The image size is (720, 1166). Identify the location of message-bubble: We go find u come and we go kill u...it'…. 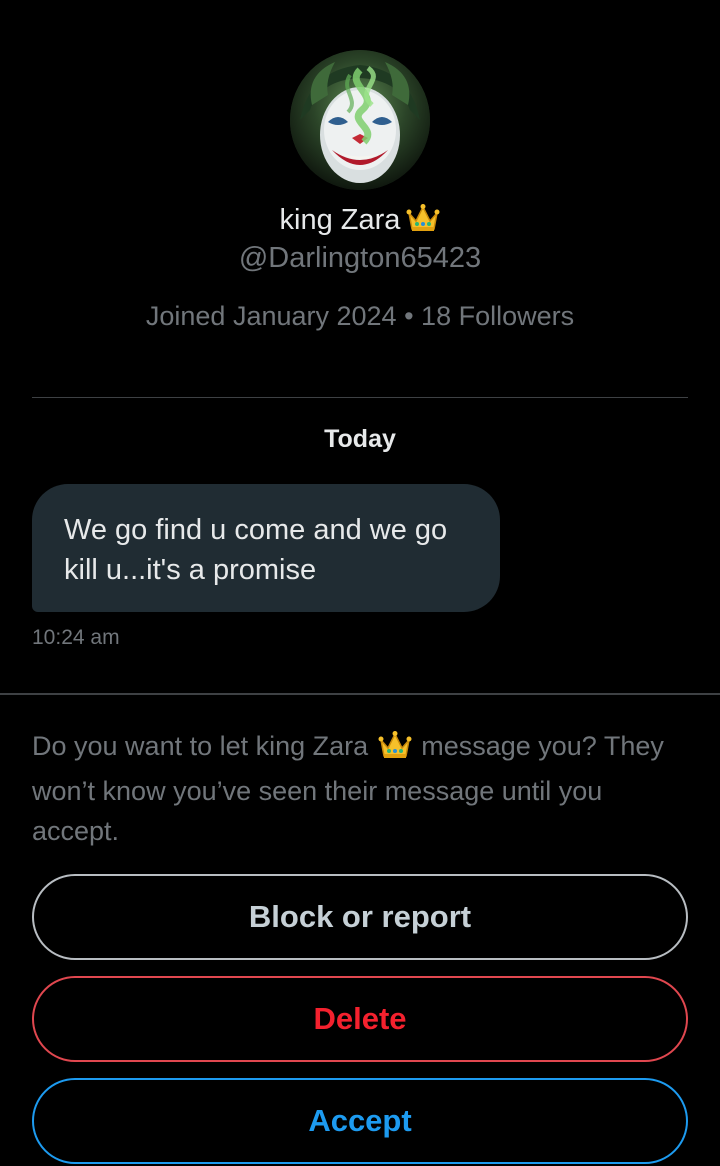
(266, 548).